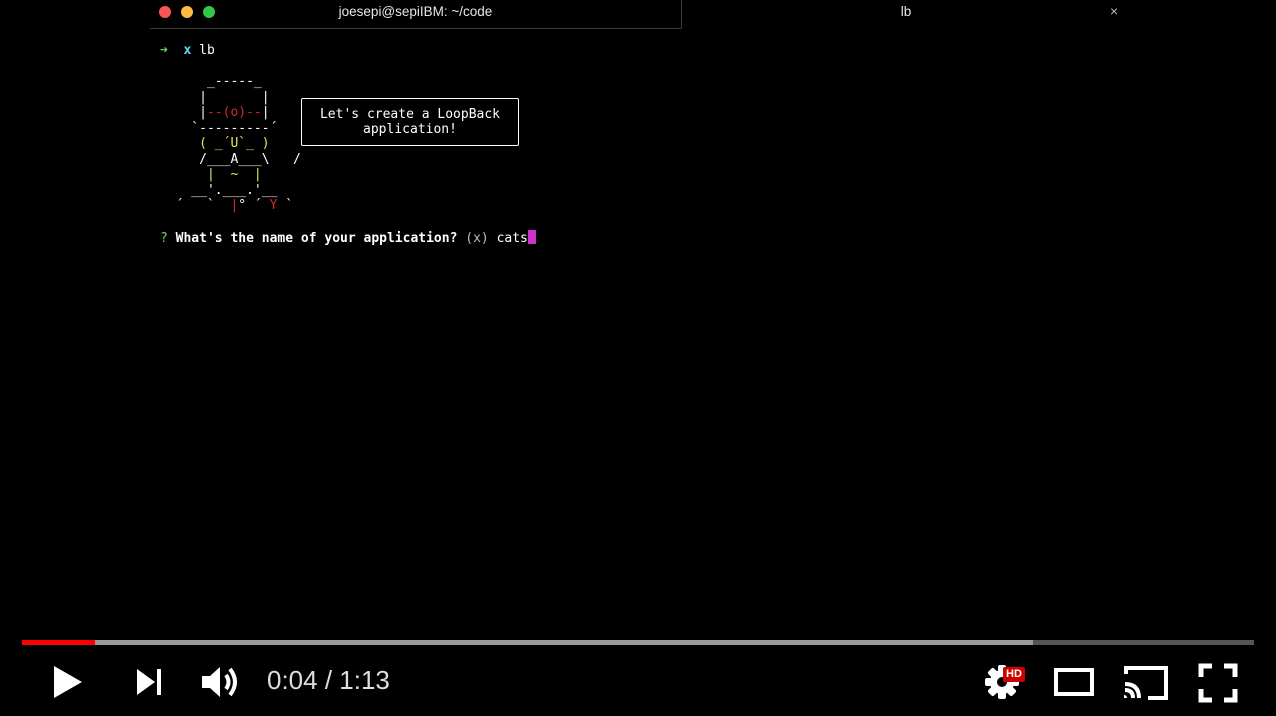 This screenshot has height=716, width=1276. I want to click on window-title: joesepi@sepiIBM: ~/code, so click(415, 11).